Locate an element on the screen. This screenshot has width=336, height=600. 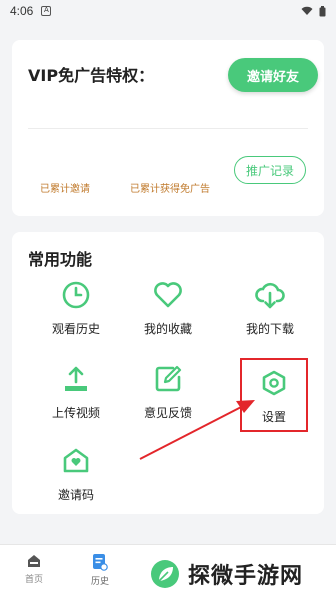
func-label: 邀请码 is located at coordinates (75, 495).